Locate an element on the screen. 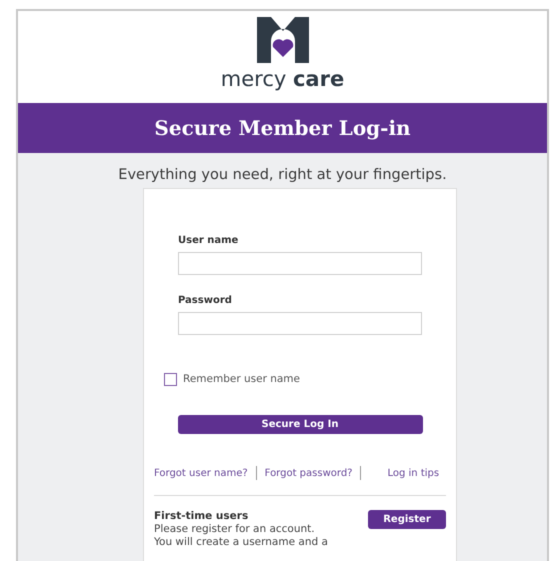  logo-wordmark: mercy care is located at coordinates (282, 79).